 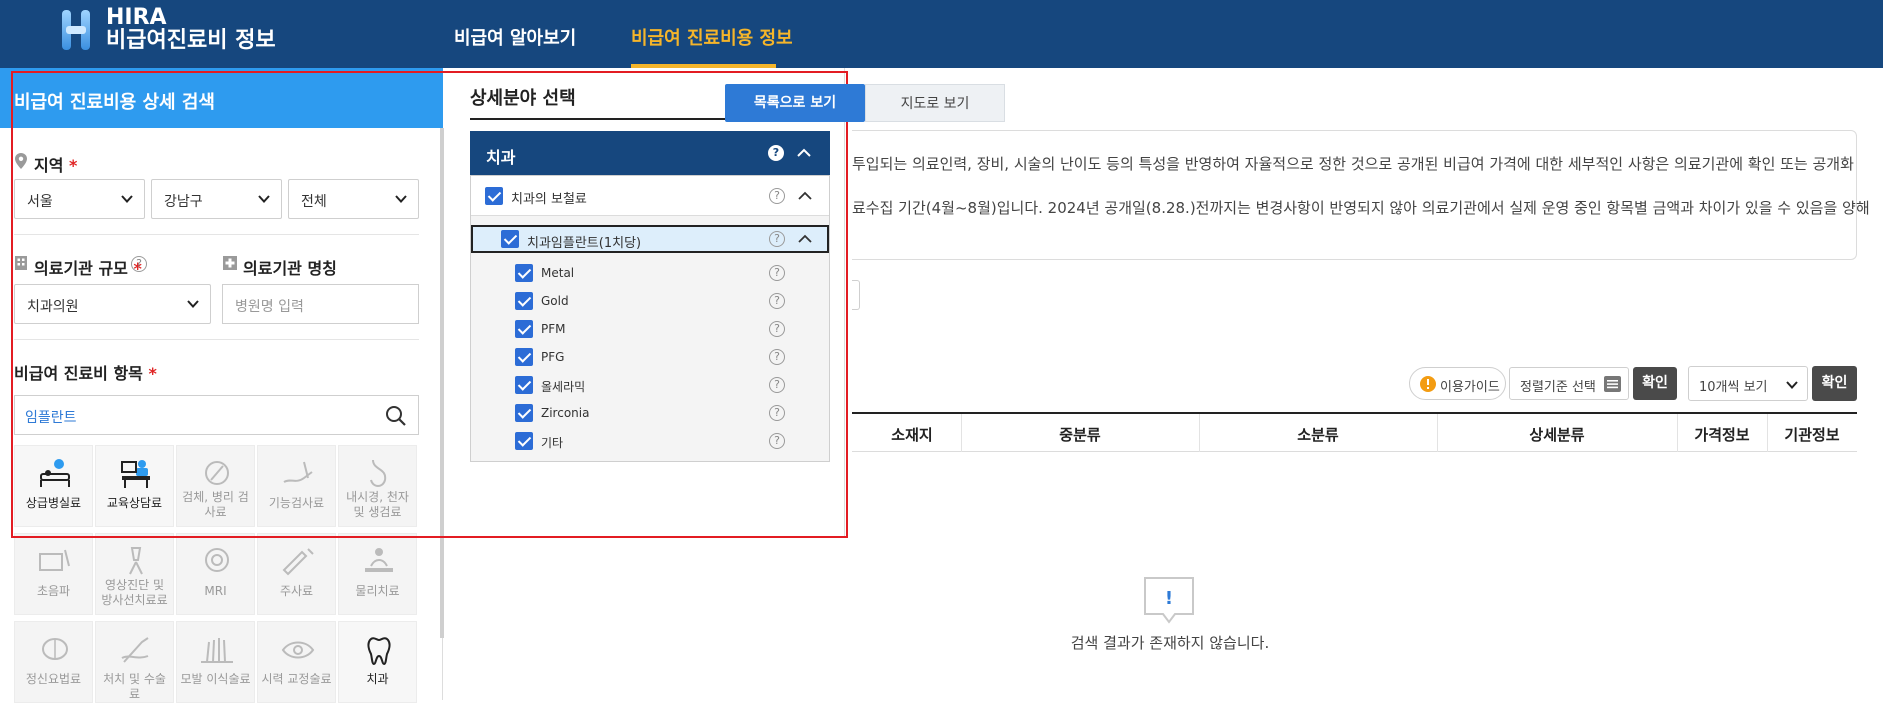 What do you see at coordinates (296, 574) in the screenshot?
I see `category-tile-injection: 주사료` at bounding box center [296, 574].